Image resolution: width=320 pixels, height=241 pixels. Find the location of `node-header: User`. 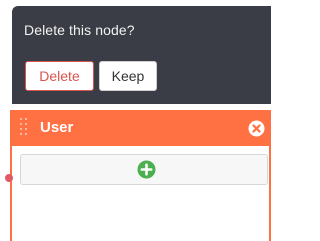

node-header: User is located at coordinates (140, 128).